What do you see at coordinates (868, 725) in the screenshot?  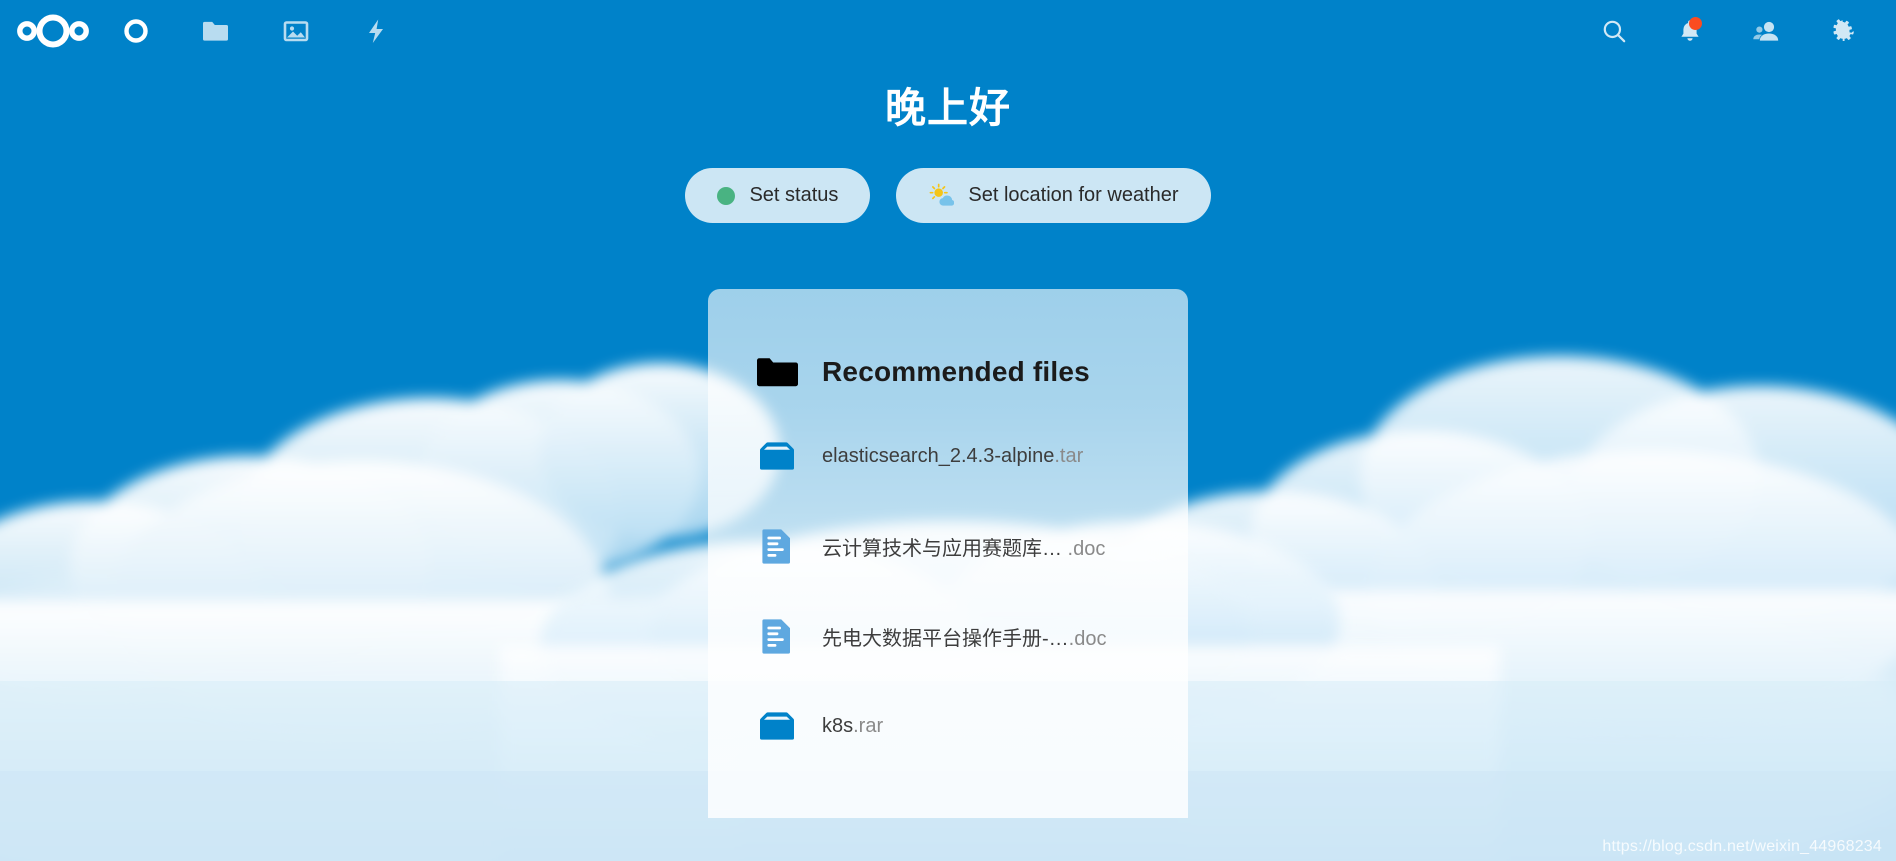 I see `file-extension: .rar` at bounding box center [868, 725].